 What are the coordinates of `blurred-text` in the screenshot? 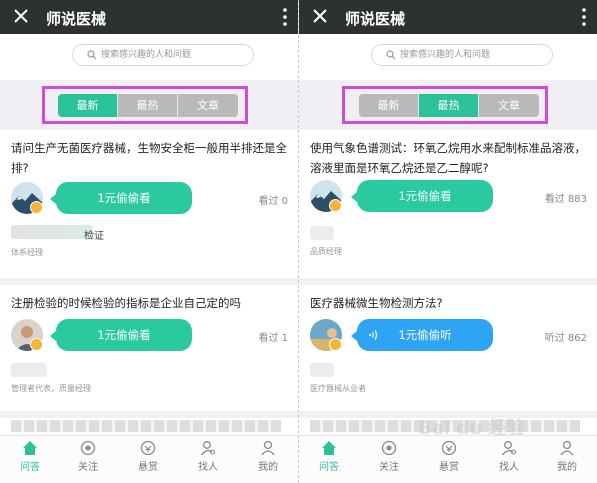 It's located at (146, 426).